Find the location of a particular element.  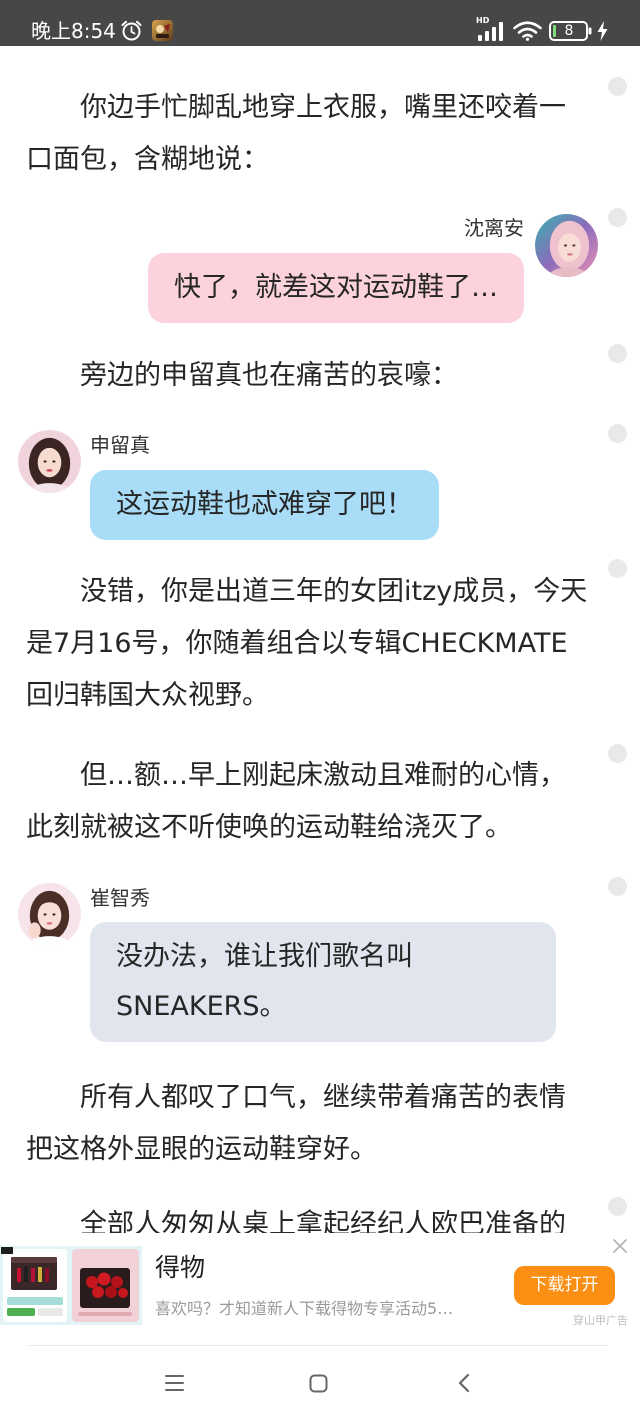

story-paragraph: 但…额…早上刚起床激动且难耐的心情，此刻就被这不听使唤的运动鞋给浇灭了。 is located at coordinates (296, 801).